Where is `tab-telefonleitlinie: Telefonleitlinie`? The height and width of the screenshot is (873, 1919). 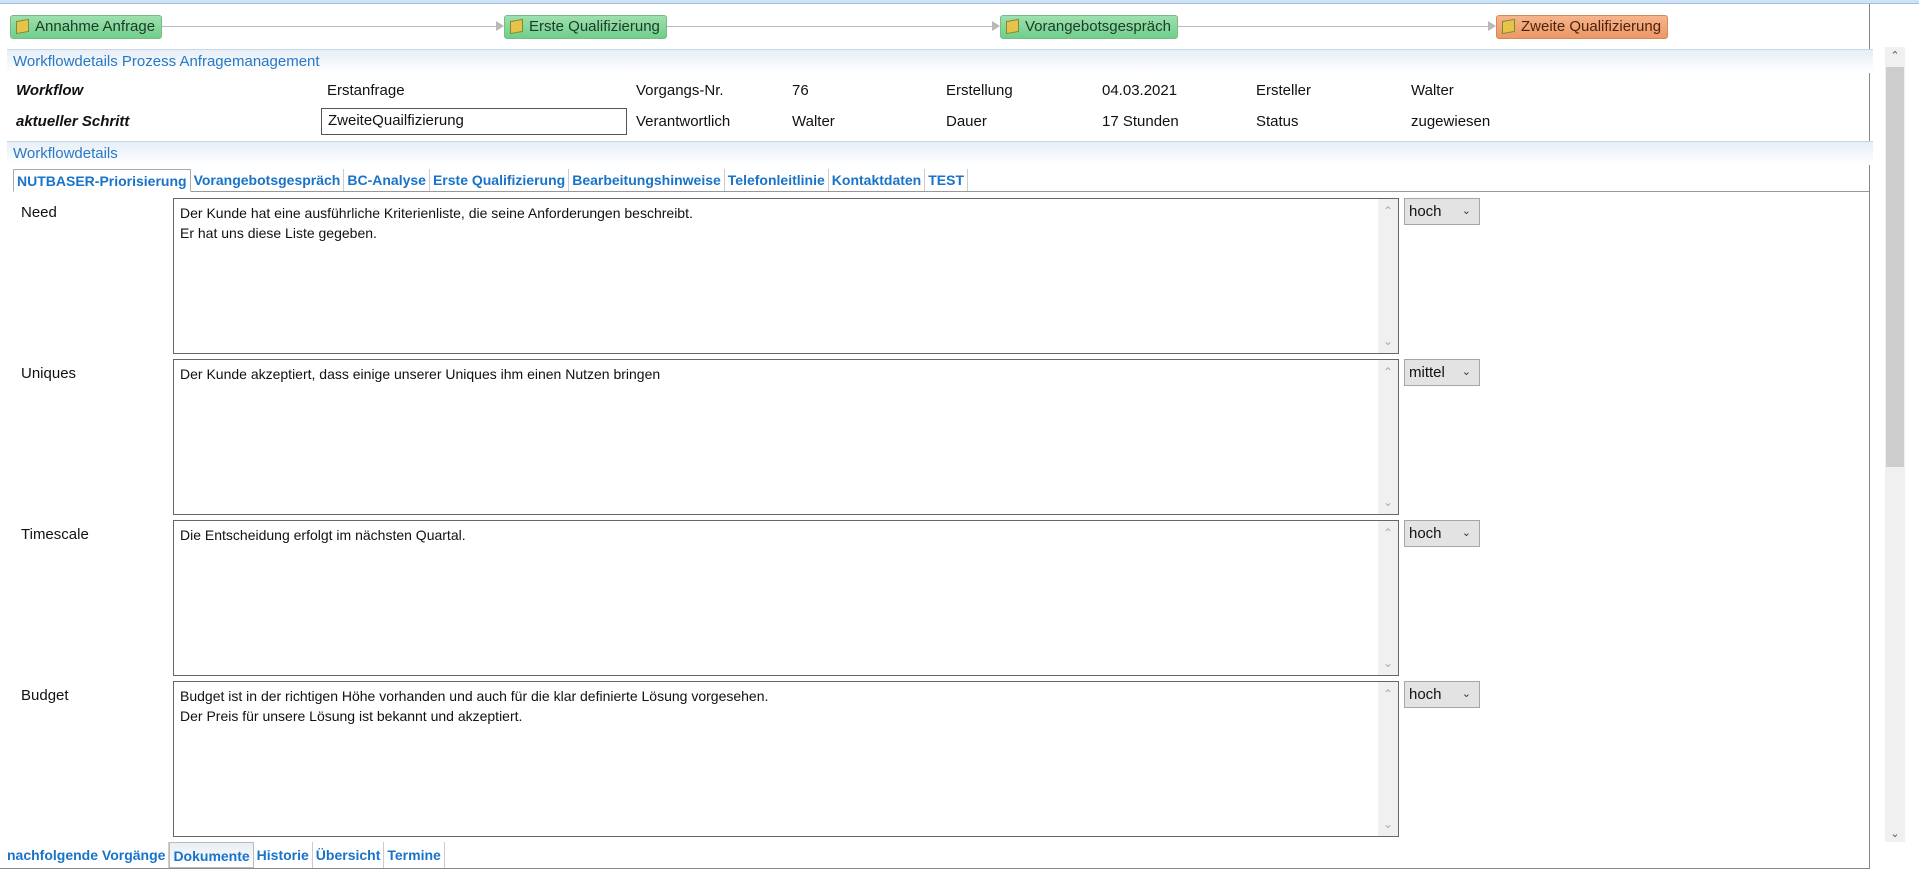 tab-telefonleitlinie: Telefonleitlinie is located at coordinates (777, 180).